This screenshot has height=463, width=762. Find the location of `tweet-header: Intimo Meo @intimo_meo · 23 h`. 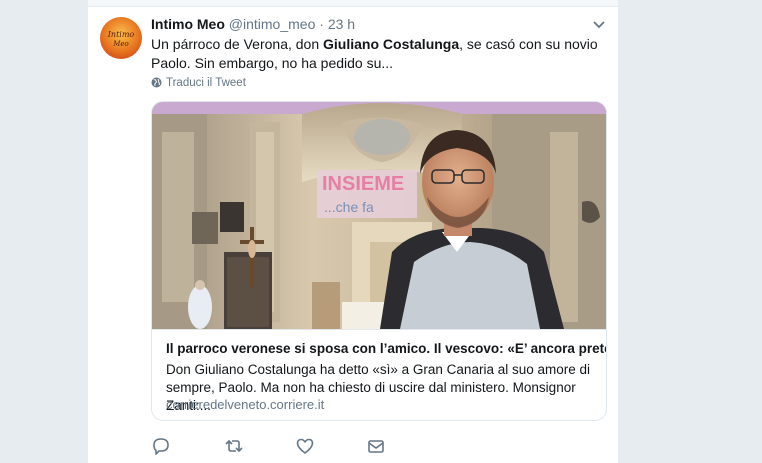

tweet-header: Intimo Meo @intimo_meo · 23 h is located at coordinates (253, 24).